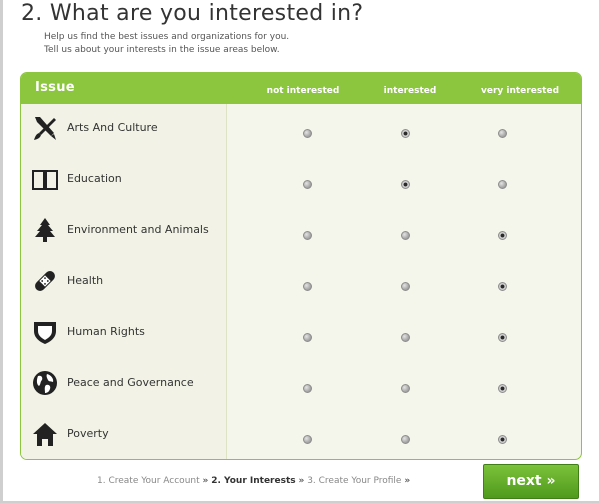 The image size is (599, 503). I want to click on issue-row: Education, so click(301, 180).